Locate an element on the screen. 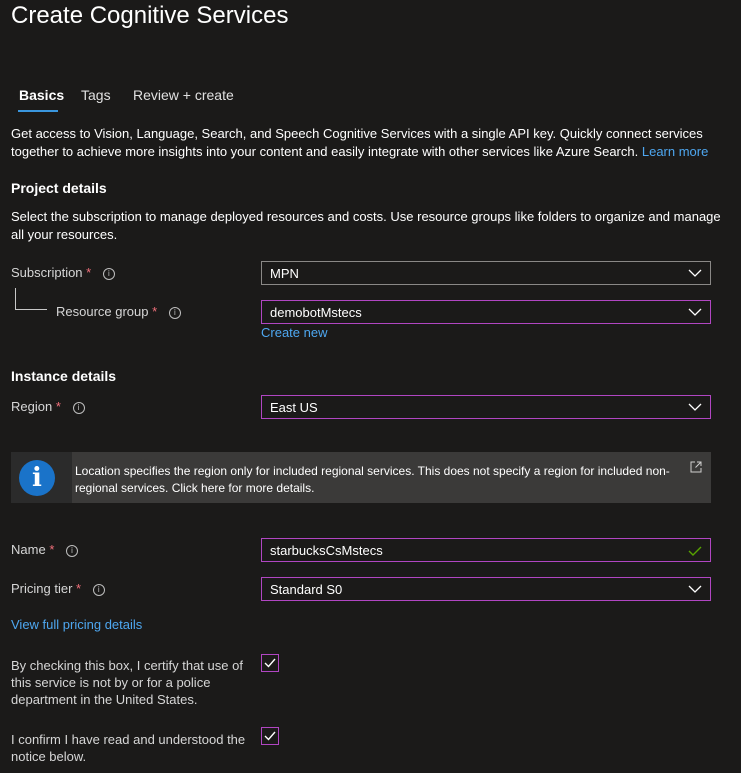 Image resolution: width=741 pixels, height=773 pixels. confirm-notice-checkbox is located at coordinates (270, 736).